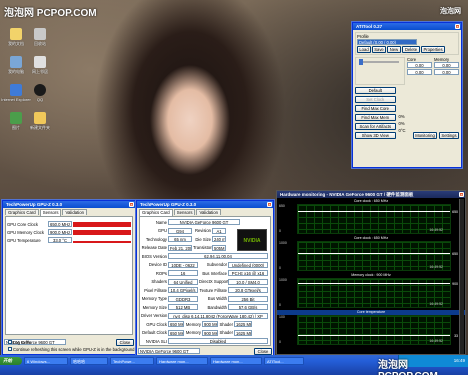 This screenshot has width=468, height=375. What do you see at coordinates (419, 65) in the screenshot?
I see `core-field: 0.00` at bounding box center [419, 65].